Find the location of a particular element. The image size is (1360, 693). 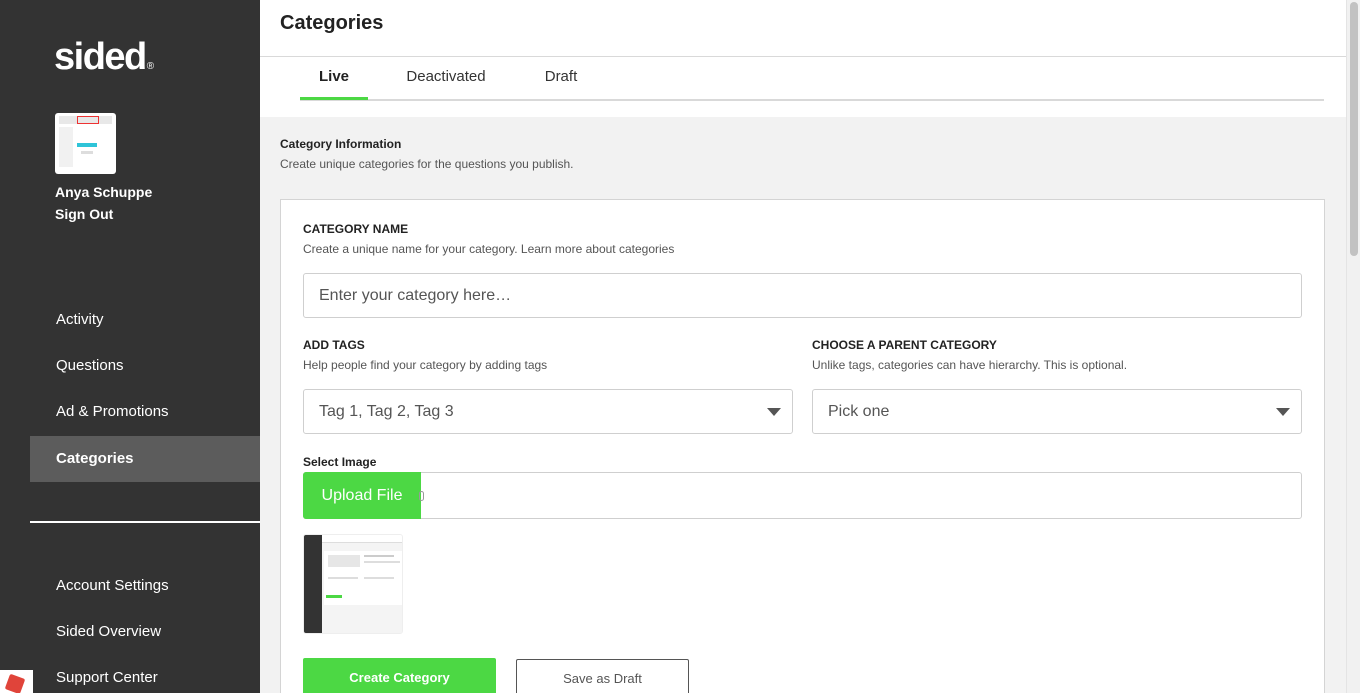

sidebar-item-activity: Activity is located at coordinates (145, 320).